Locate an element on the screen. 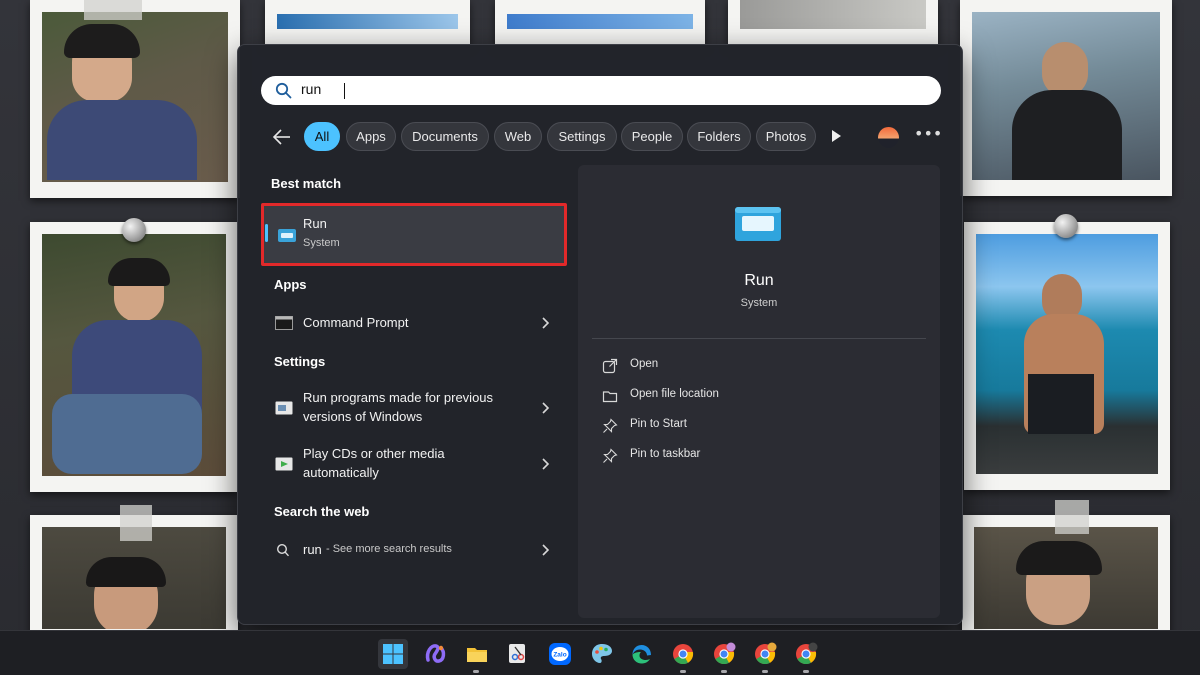 This screenshot has height=675, width=1200. search-web-header: Search the web is located at coordinates (322, 511).